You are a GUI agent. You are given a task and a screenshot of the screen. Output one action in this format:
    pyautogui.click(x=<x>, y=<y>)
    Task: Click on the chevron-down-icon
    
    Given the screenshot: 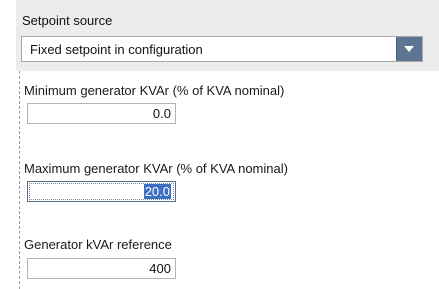 What is the action you would take?
    pyautogui.click(x=409, y=49)
    